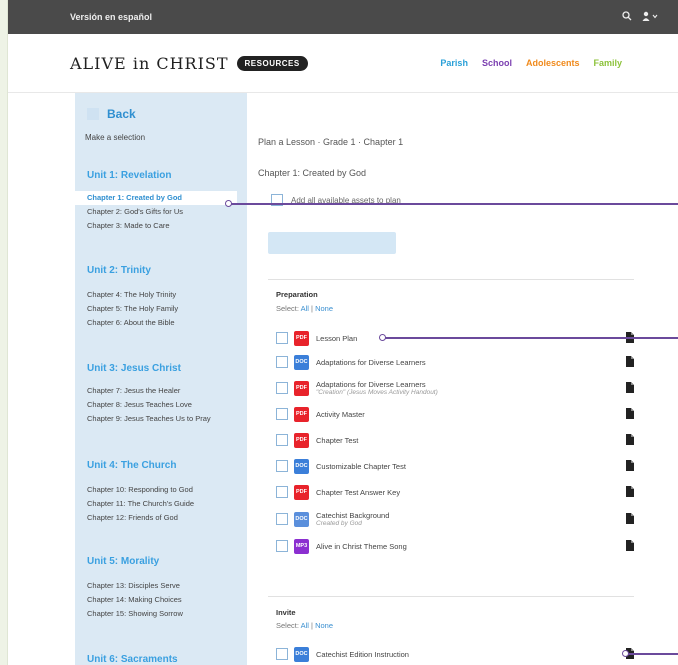 This screenshot has height=665, width=678. Describe the element at coordinates (331, 142) in the screenshot. I see `breadcrumb: Plan a Lesson · Grade 1 · Chapter 1` at that location.